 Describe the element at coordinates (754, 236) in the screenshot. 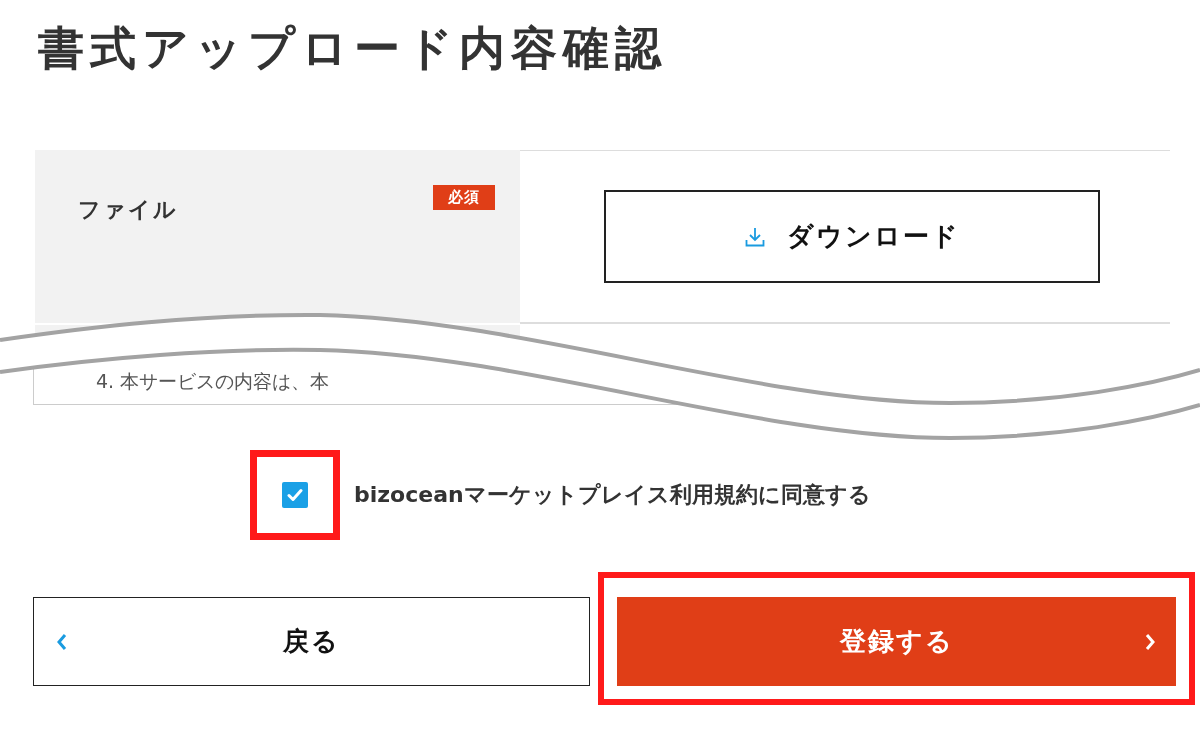

I see `download-icon` at that location.